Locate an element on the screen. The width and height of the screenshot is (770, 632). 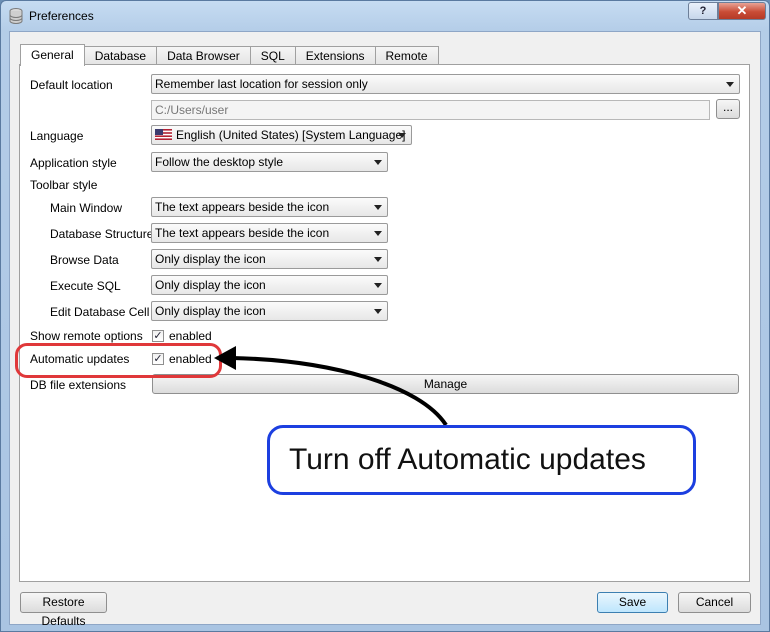
annotation-callout: Turn off Automatic updates is located at coordinates (481, 460).